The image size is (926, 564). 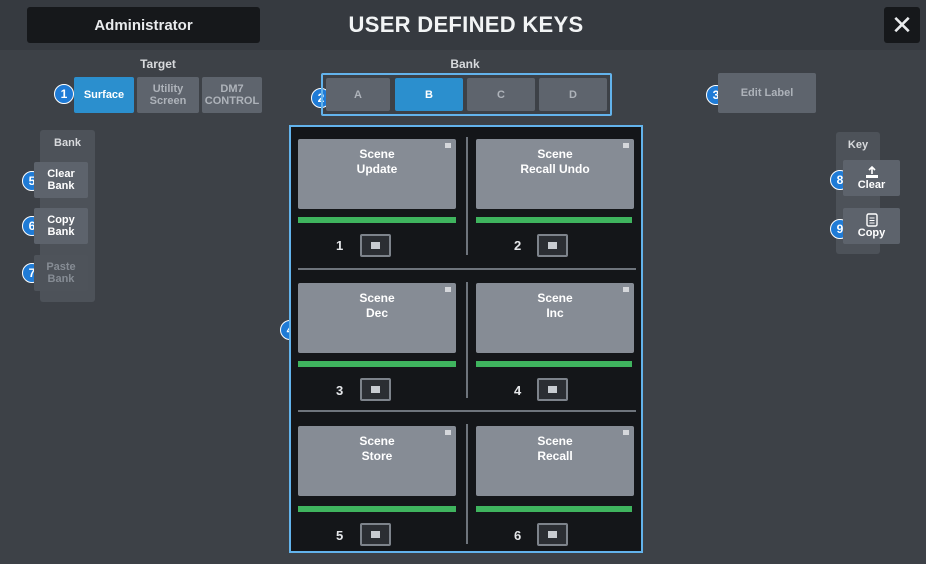 What do you see at coordinates (555, 448) in the screenshot?
I see `key-label: Scene Recall` at bounding box center [555, 448].